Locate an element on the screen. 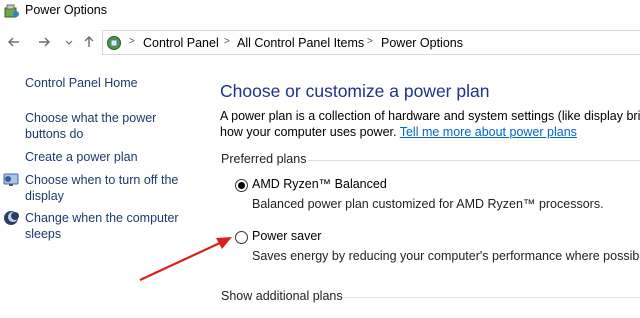 This screenshot has width=640, height=318. sidebar-link-power-buttons: Choose what the power buttons do is located at coordinates (90, 126).